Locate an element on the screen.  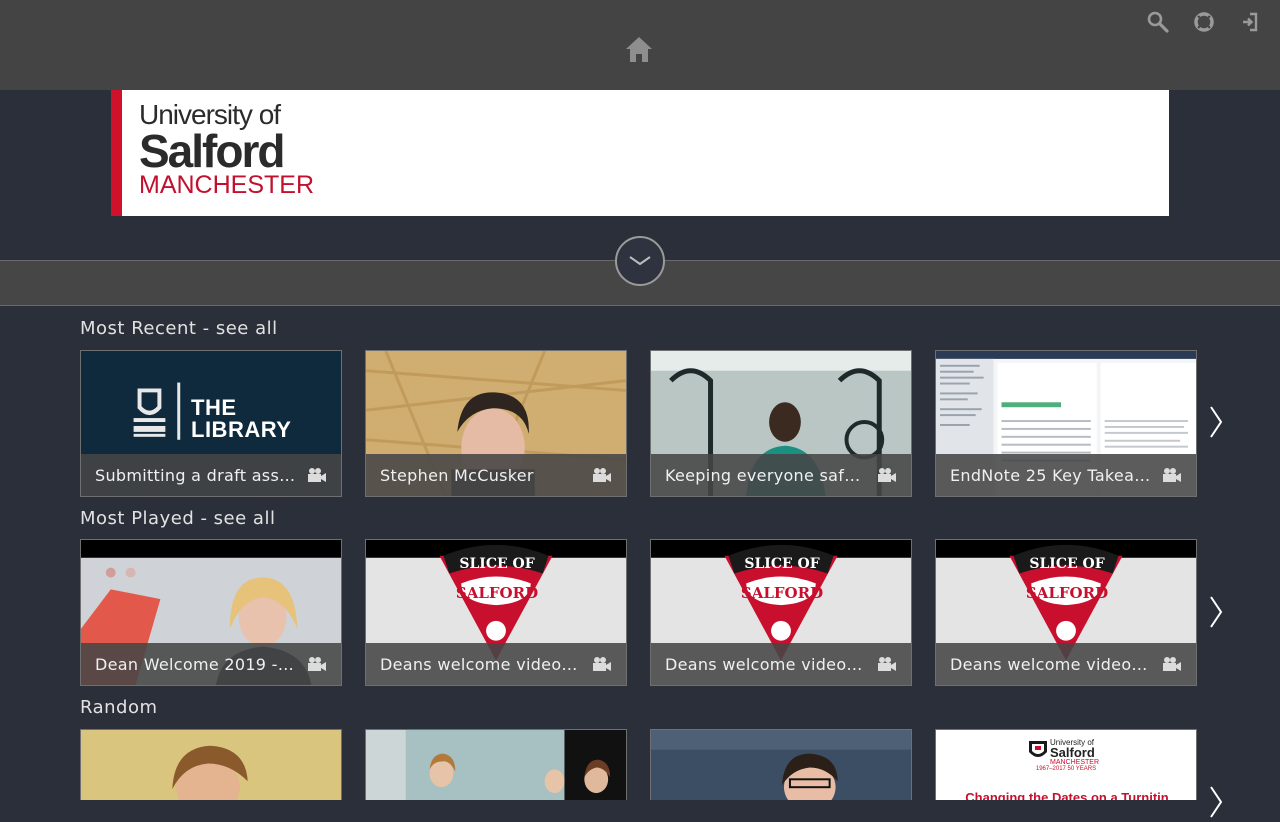
thumbnail-heading-text: Changing the Dates on a Turnitin is located at coordinates (1067, 795).